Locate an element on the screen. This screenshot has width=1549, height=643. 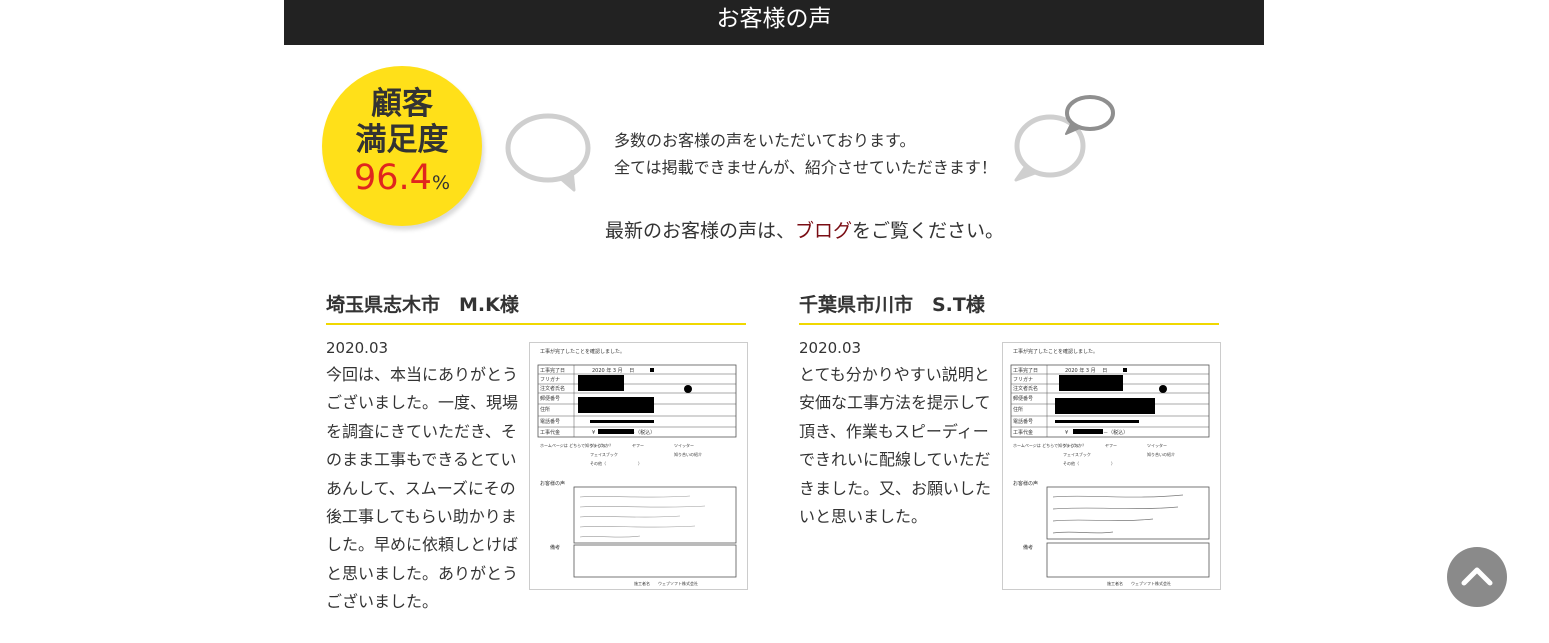
badge-line1: 顧客 is located at coordinates (402, 104).